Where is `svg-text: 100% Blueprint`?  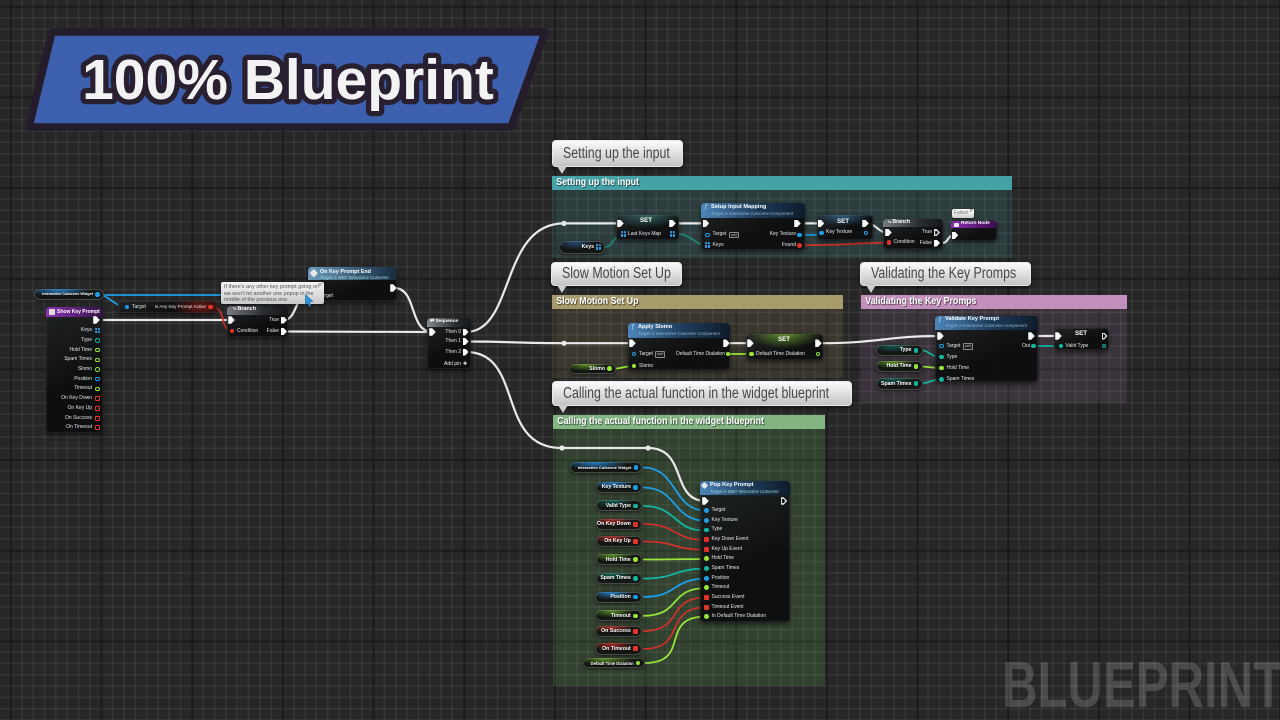 svg-text: 100% Blueprint is located at coordinates (288, 80).